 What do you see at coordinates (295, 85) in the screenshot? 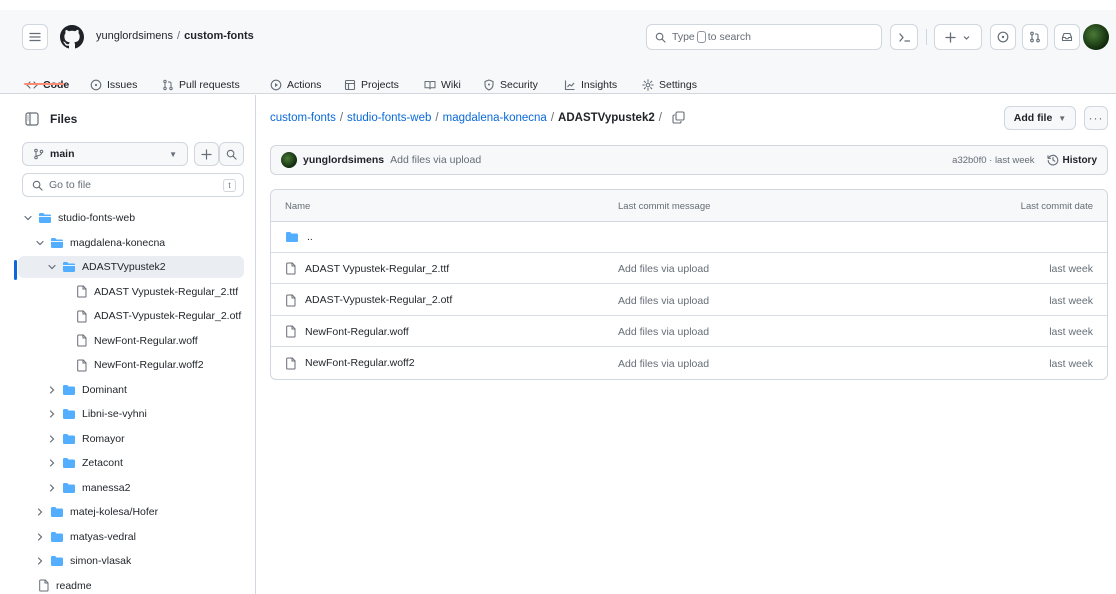
I see `tab-actions: Actions` at bounding box center [295, 85].